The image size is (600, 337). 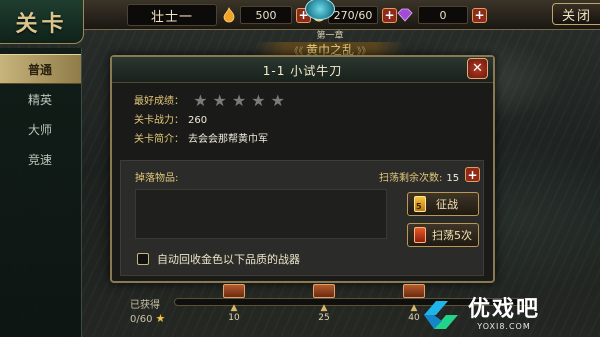 What do you see at coordinates (405, 15) in the screenshot?
I see `gem-icon` at bounding box center [405, 15].